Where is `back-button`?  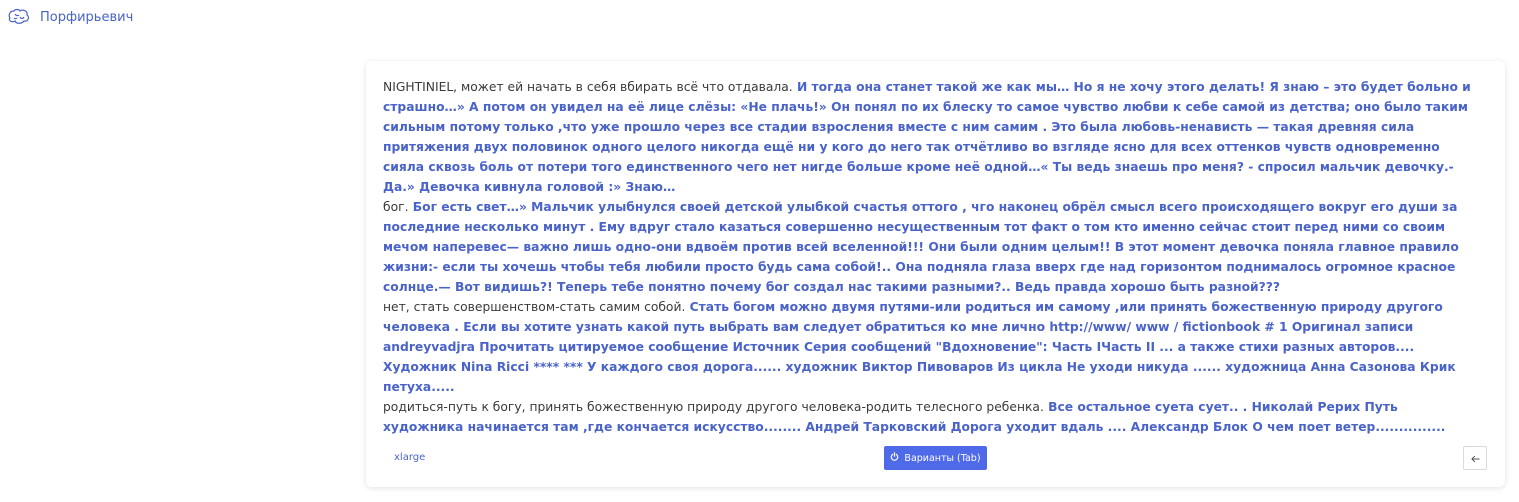 back-button is located at coordinates (1475, 458).